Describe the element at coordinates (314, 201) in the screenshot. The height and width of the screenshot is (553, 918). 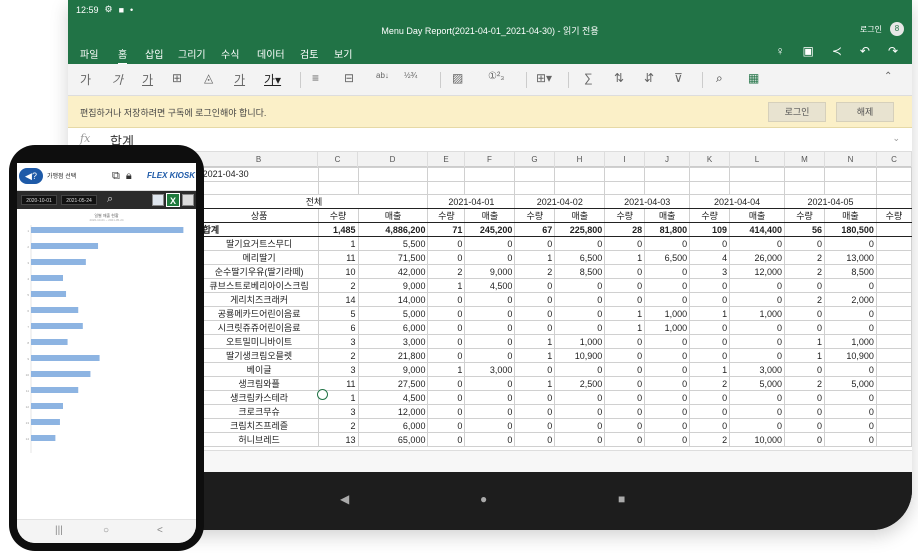
I see `header-all: 전체` at that location.